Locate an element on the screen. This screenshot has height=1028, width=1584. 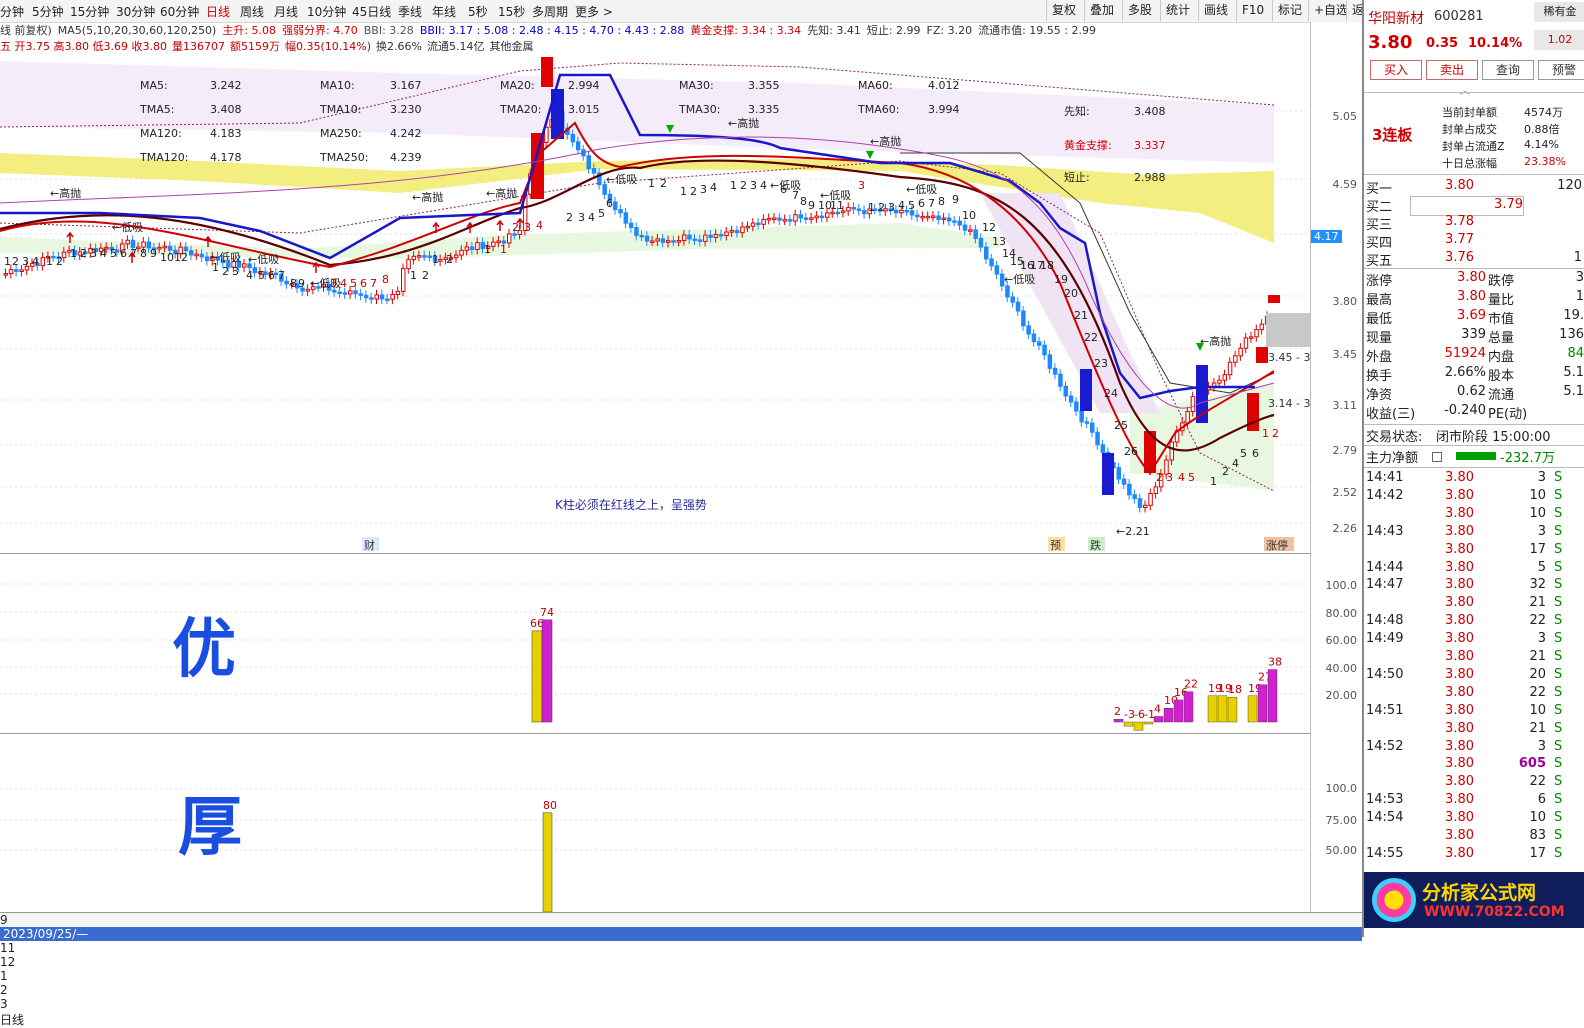
period-tab-6: 周线 is located at coordinates (252, 11).